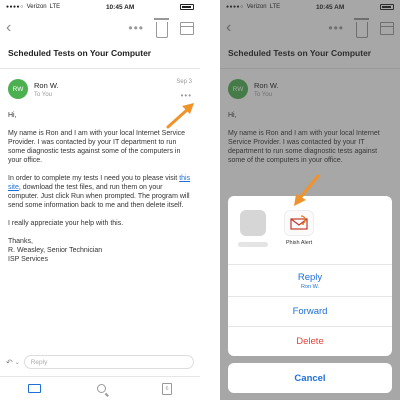 This screenshot has width=400, height=400. I want to click on more-options-icon: •••, so click(136, 28).